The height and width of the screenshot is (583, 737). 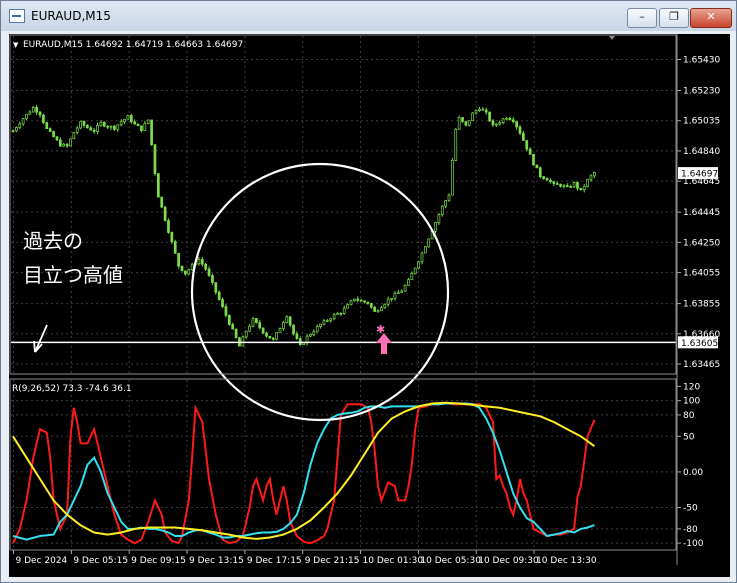 I want to click on minimize-button: –, so click(x=642, y=18).